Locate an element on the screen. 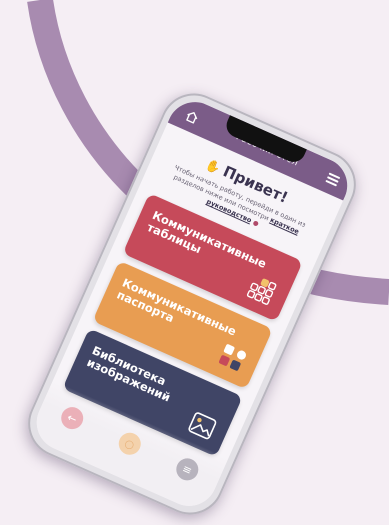 The image size is (389, 525). guide-dot-icon is located at coordinates (256, 223).